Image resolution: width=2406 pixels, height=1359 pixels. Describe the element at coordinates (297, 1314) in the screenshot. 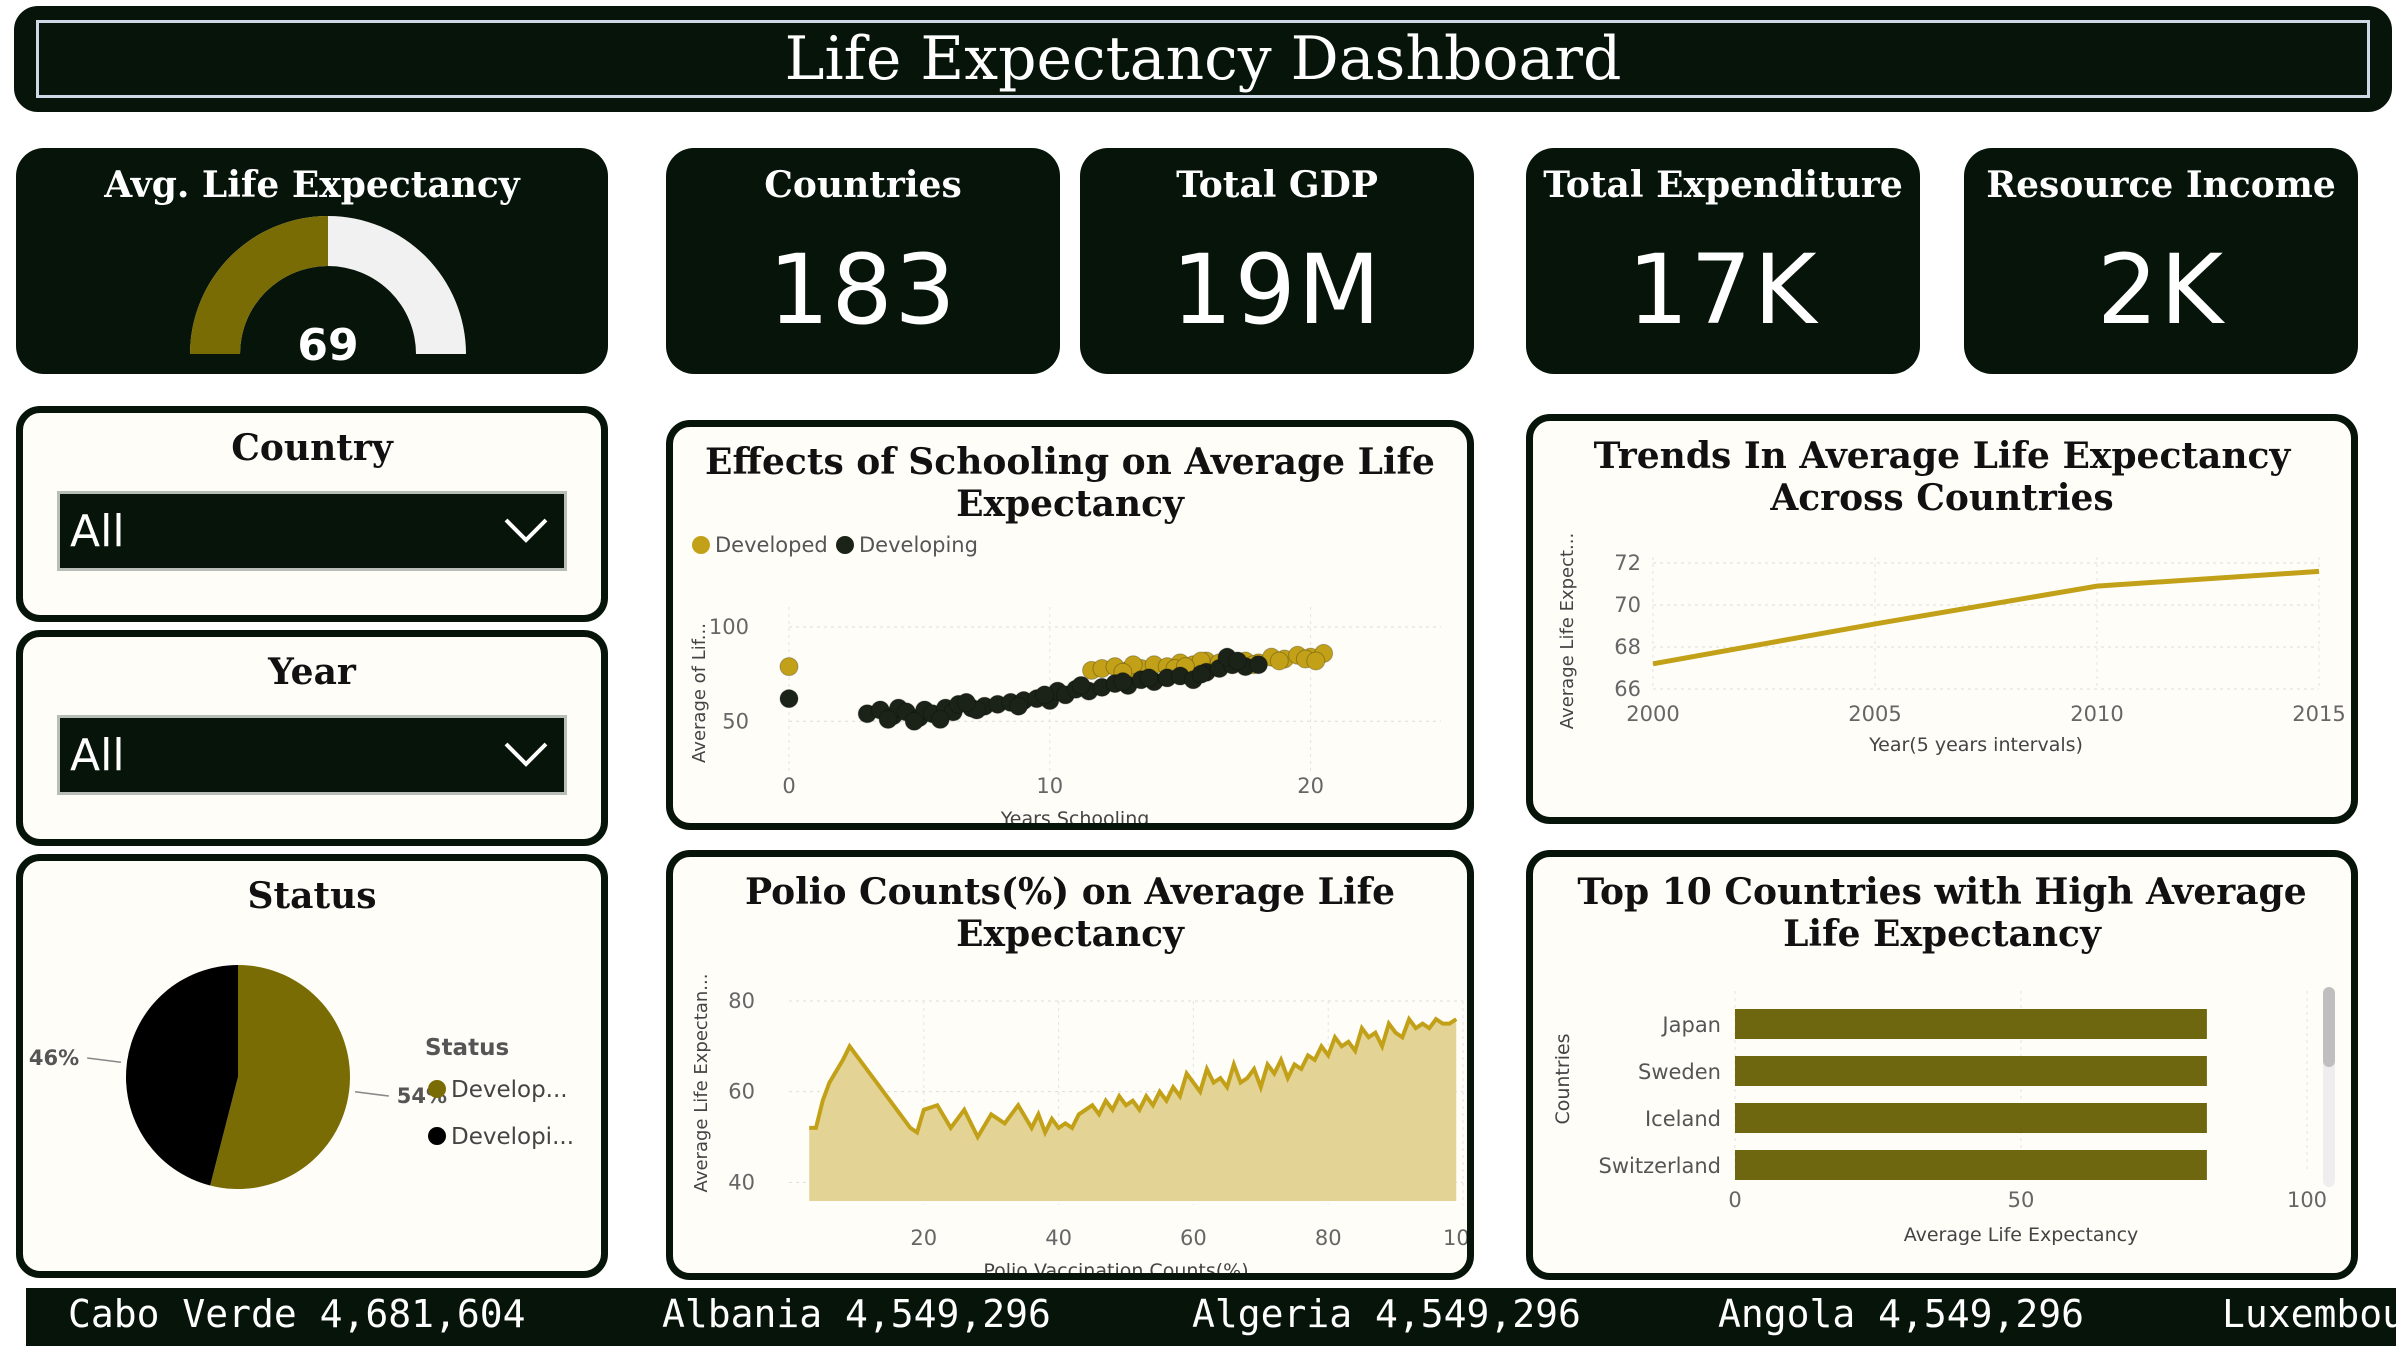

I see `ticker-item: Cabo Verde 4,681,604` at that location.